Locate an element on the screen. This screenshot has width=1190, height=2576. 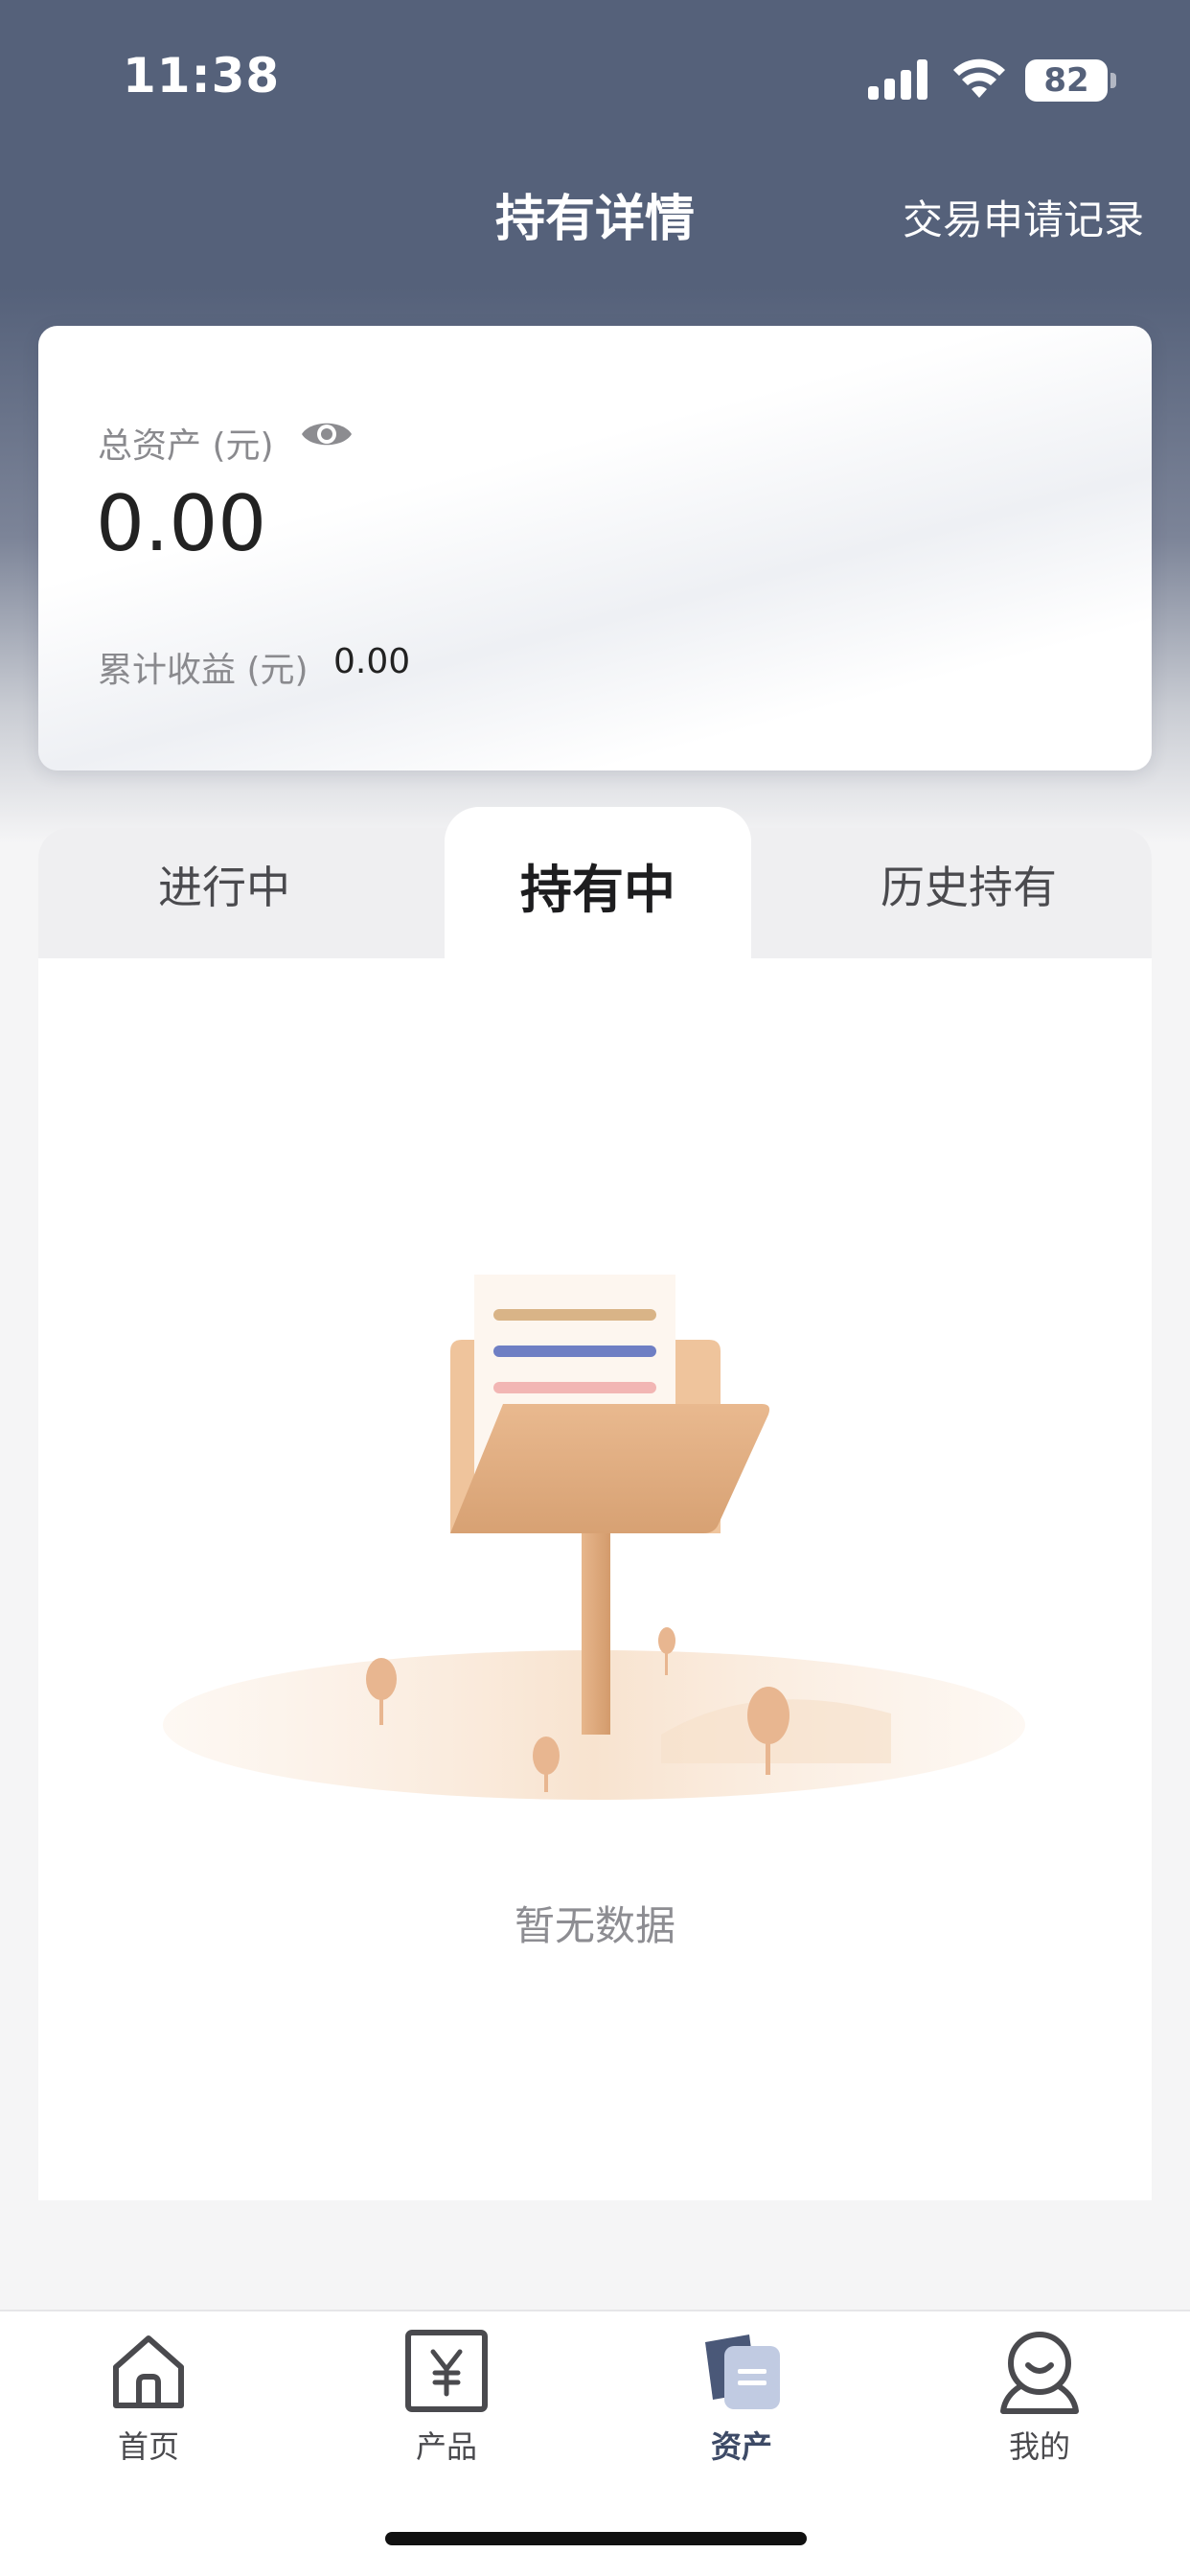
tabbar-assets-label: 资产 is located at coordinates (741, 2446).